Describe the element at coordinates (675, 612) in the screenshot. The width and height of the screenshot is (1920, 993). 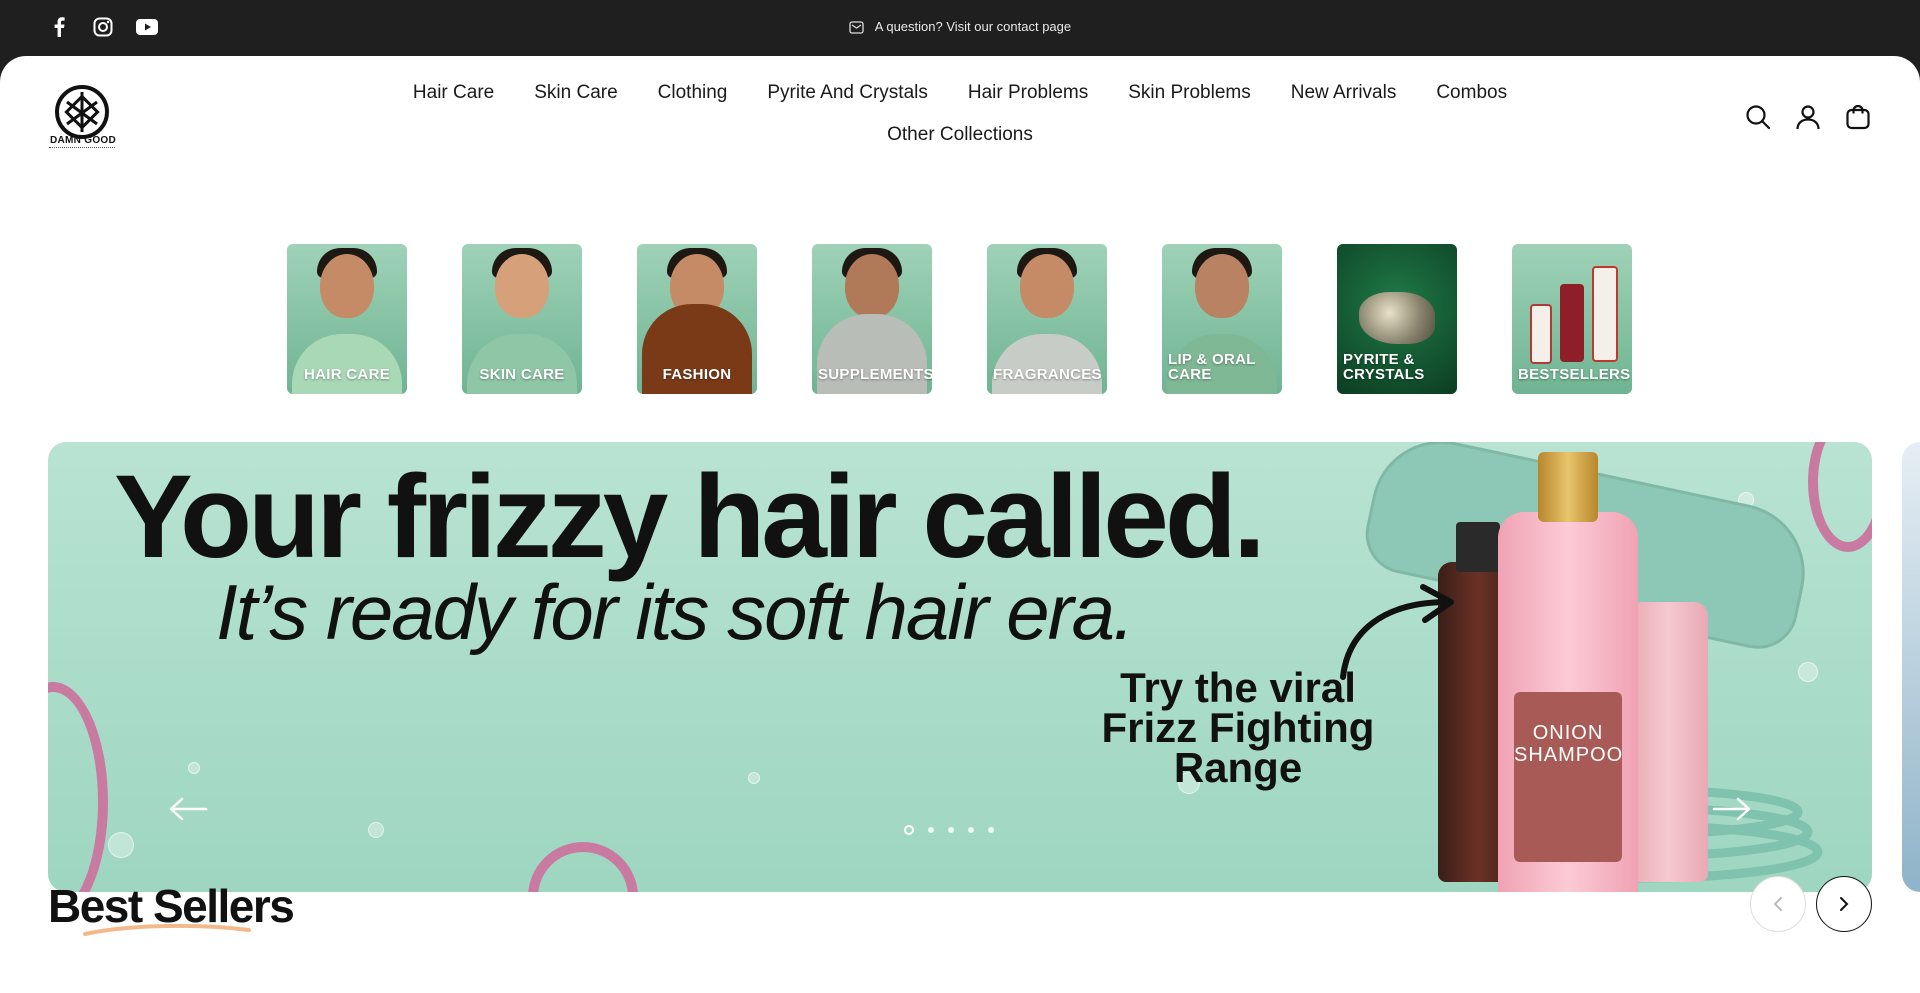
I see `hero-subheadline: It’s ready for its soft hair era.` at that location.